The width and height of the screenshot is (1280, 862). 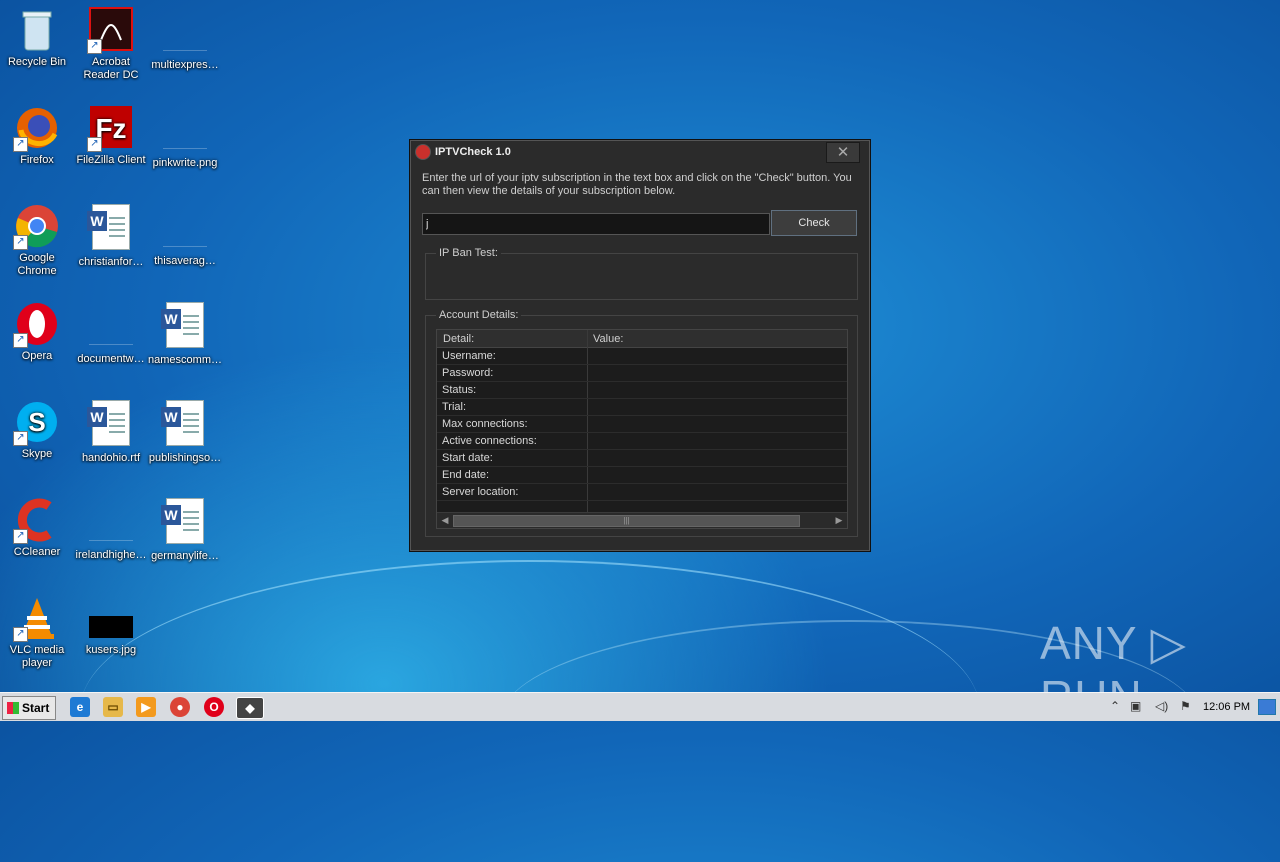 What do you see at coordinates (37, 552) in the screenshot?
I see `desktop-icon-label: CCleaner` at bounding box center [37, 552].